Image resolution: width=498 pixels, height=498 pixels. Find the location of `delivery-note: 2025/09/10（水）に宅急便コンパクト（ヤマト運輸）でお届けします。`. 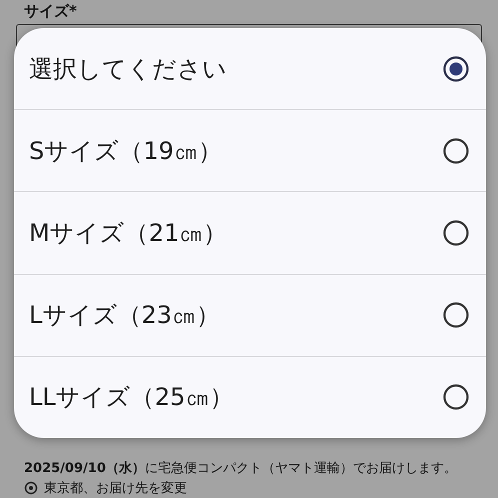

delivery-note: 2025/09/10（水）に宅急便コンパクト（ヤマト運輸）でお届けします。 is located at coordinates (241, 469).